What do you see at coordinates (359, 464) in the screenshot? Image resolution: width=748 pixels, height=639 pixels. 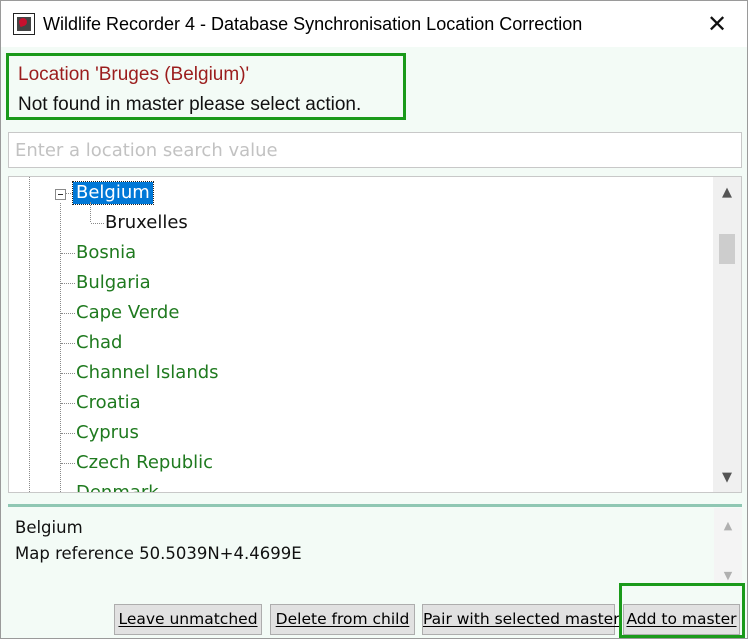 I see `tree-item-czech-republic: Czech Republic` at bounding box center [359, 464].